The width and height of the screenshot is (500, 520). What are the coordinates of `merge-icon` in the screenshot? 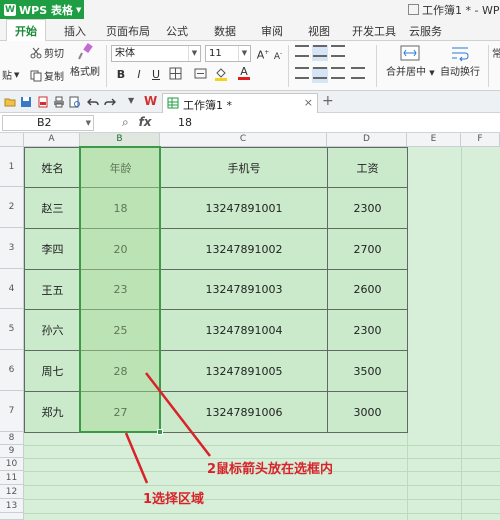 It's located at (200, 73).